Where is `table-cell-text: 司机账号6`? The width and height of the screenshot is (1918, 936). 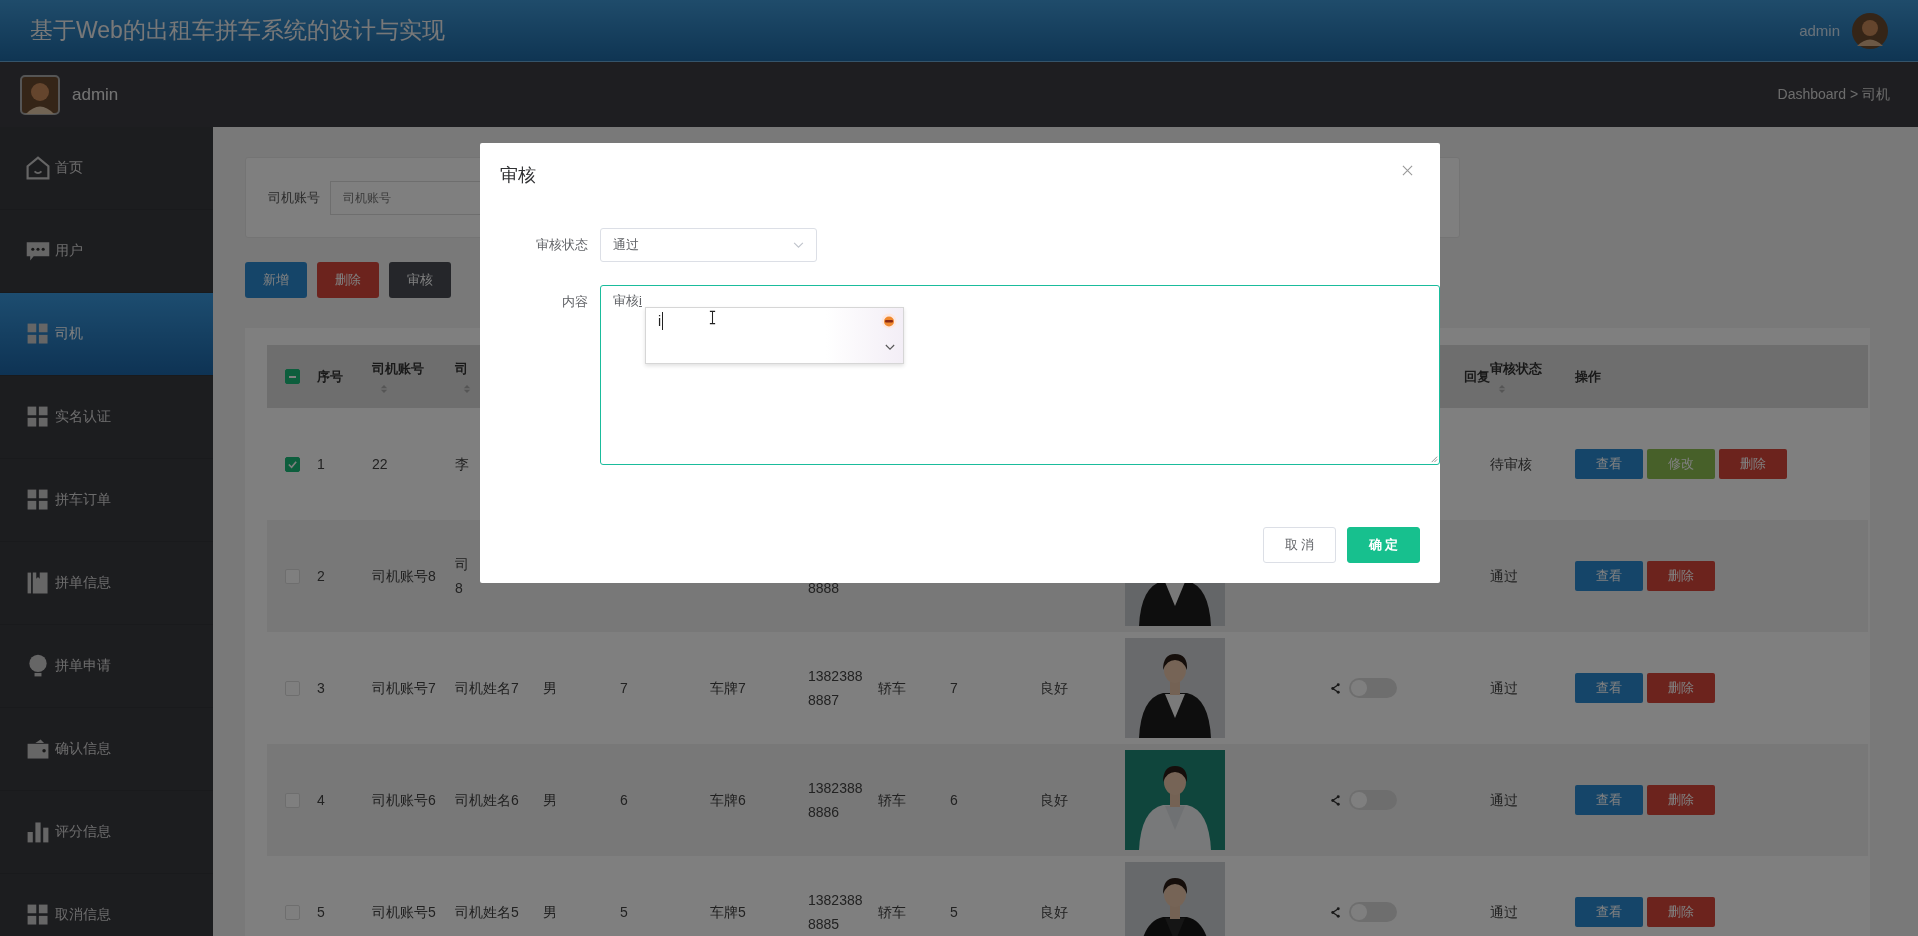
table-cell-text: 司机账号6 is located at coordinates (404, 800).